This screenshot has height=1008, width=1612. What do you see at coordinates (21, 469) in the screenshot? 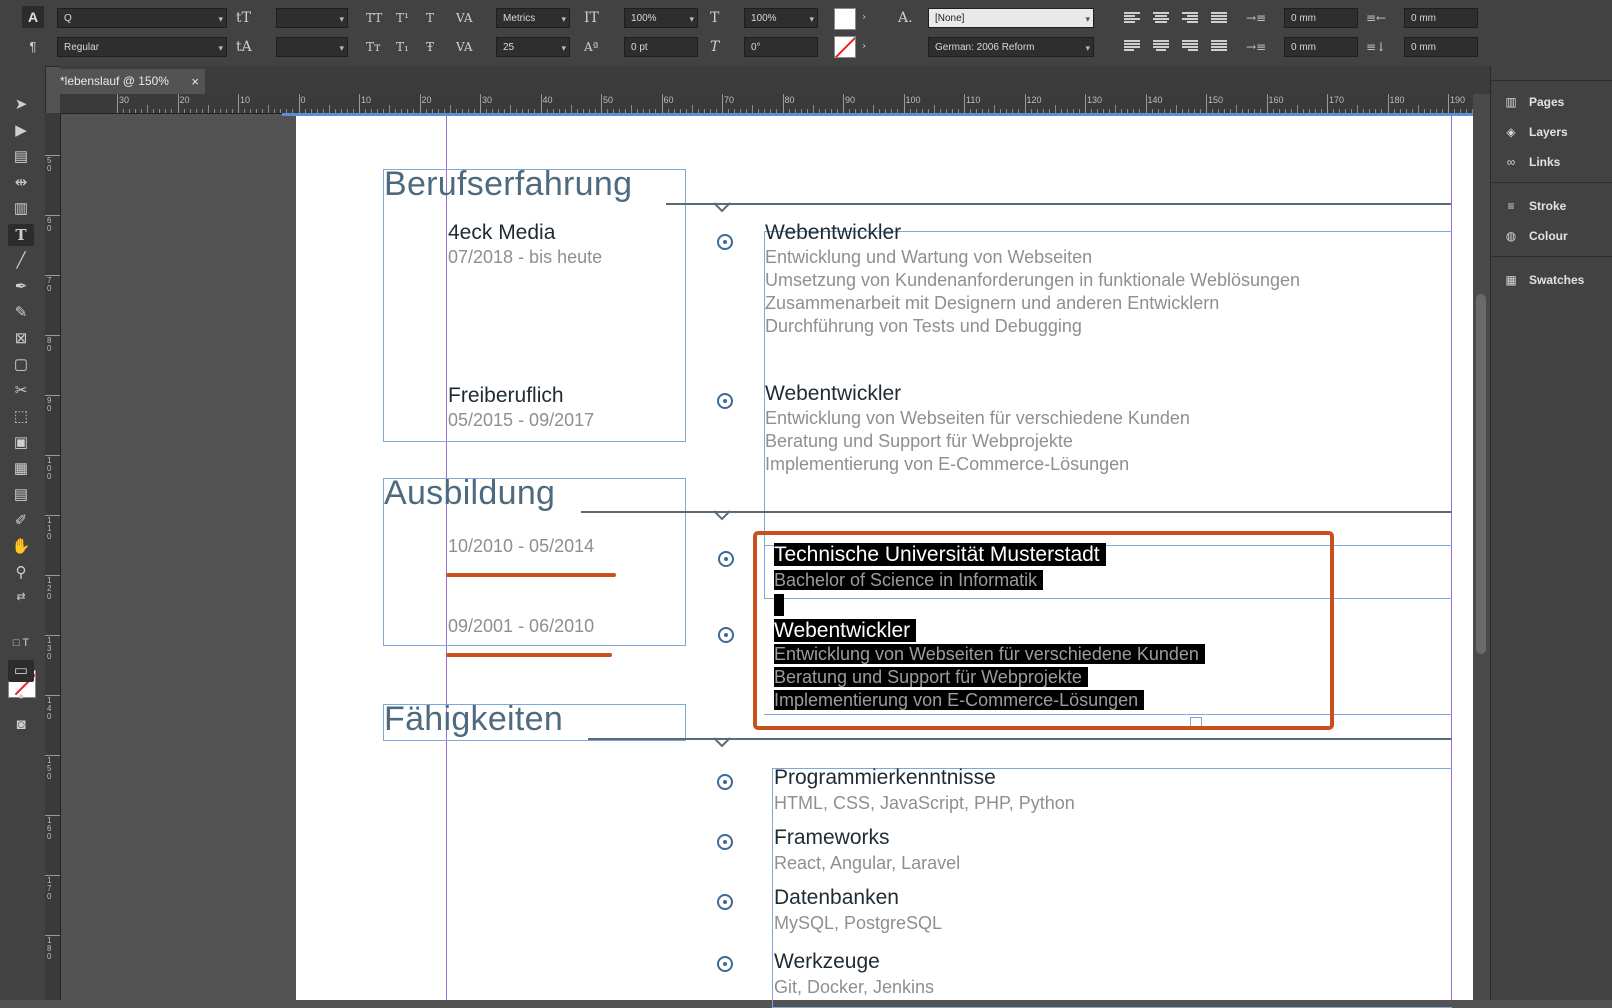
I see `gradient-feather-tool-icon: ▦` at bounding box center [21, 469].